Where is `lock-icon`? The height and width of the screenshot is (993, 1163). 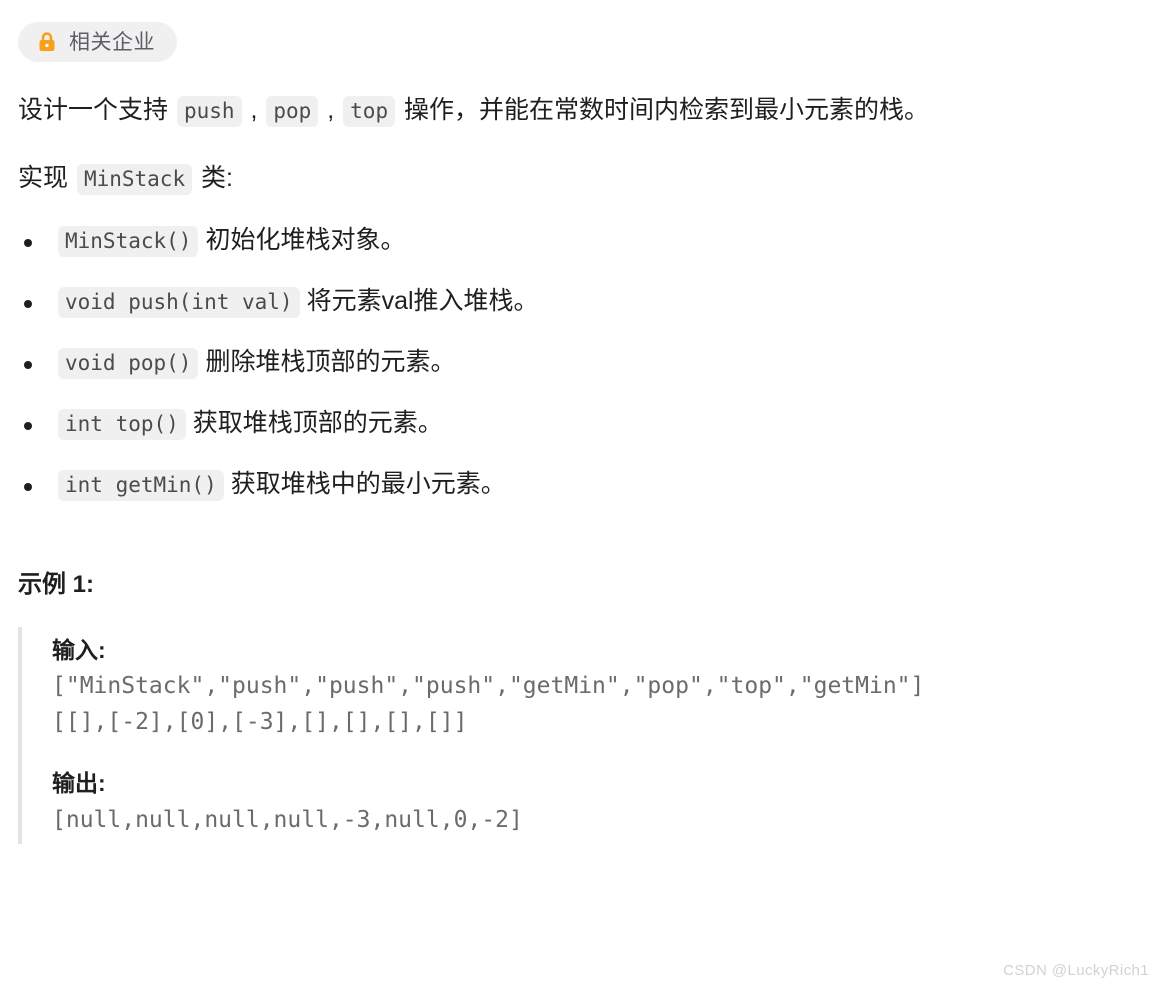
lock-icon is located at coordinates (47, 42).